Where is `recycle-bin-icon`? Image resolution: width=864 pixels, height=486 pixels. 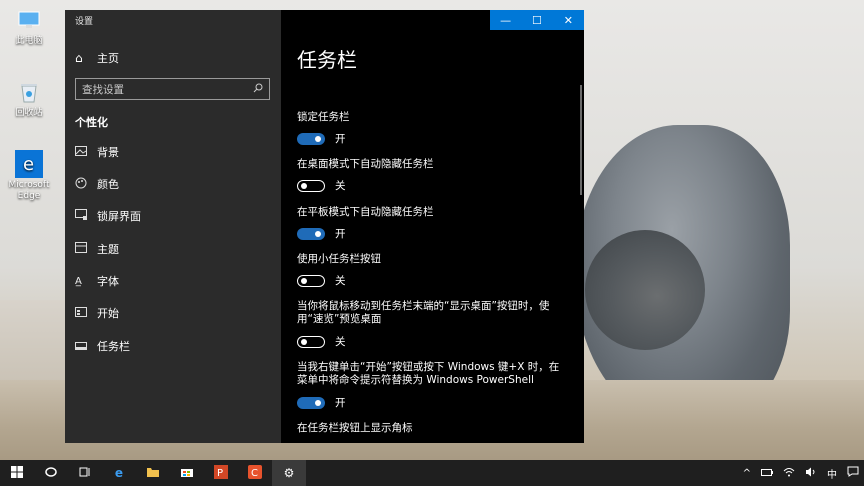
recycle-bin-icon is located at coordinates (29, 92).